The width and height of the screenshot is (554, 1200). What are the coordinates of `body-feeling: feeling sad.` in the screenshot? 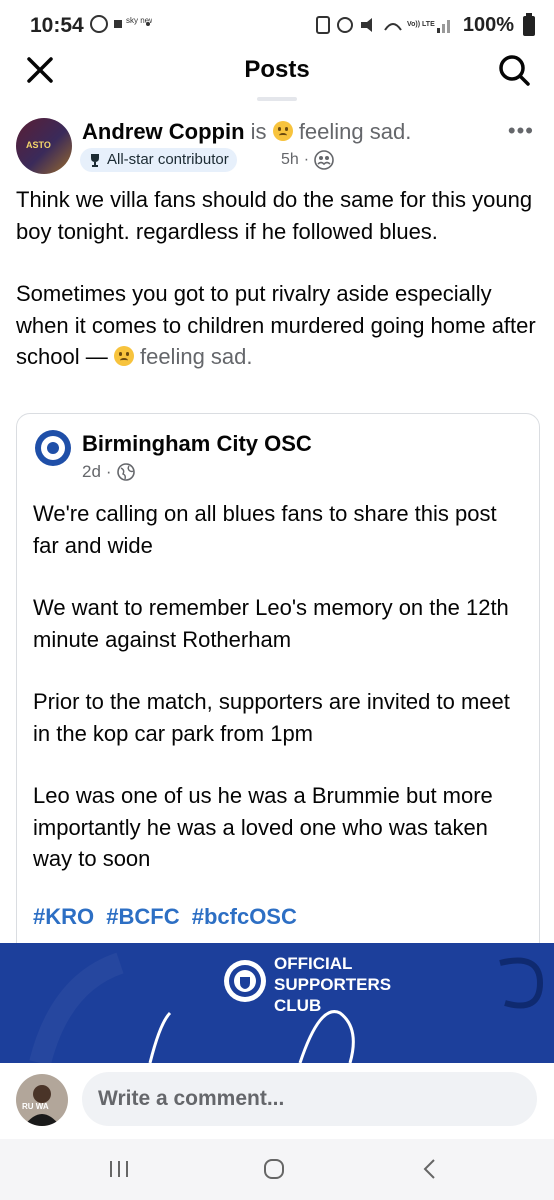 It's located at (196, 356).